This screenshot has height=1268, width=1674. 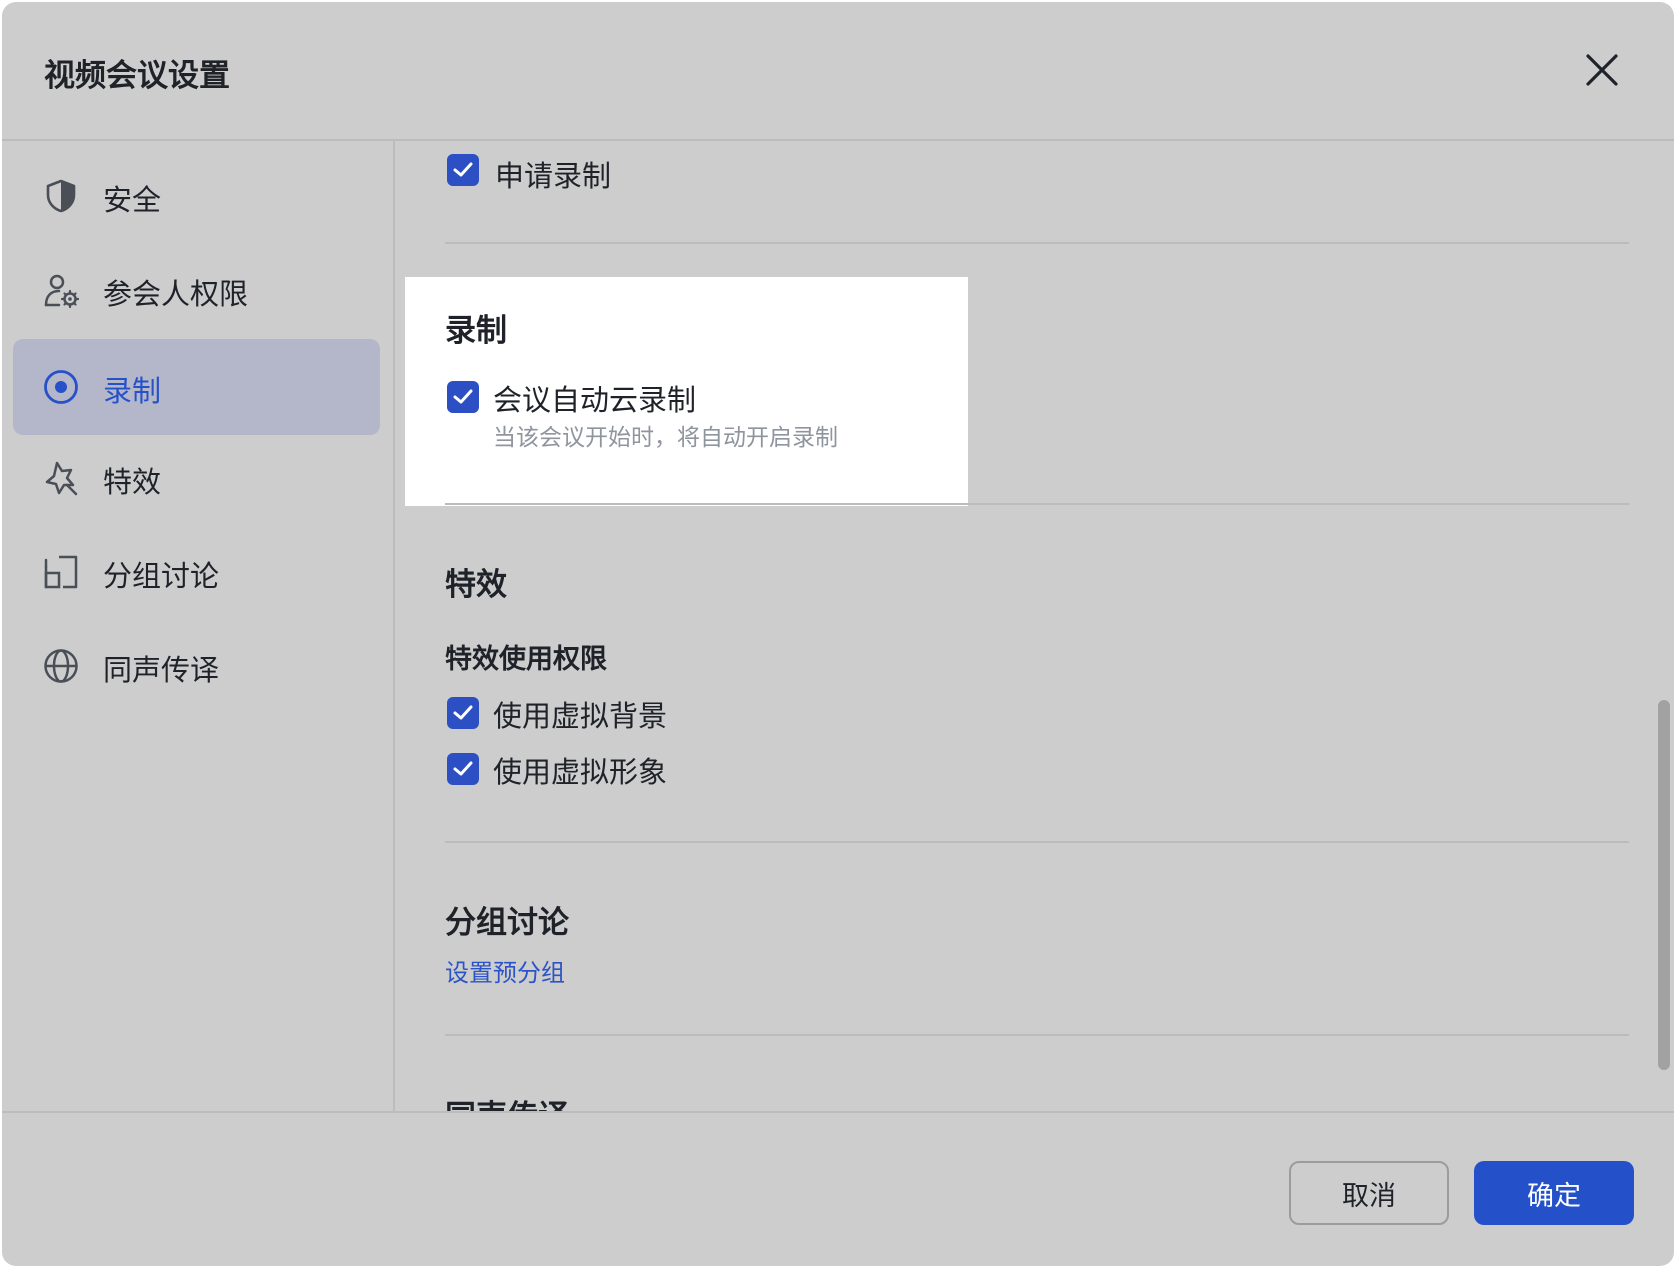 I want to click on shield-icon, so click(x=61, y=196).